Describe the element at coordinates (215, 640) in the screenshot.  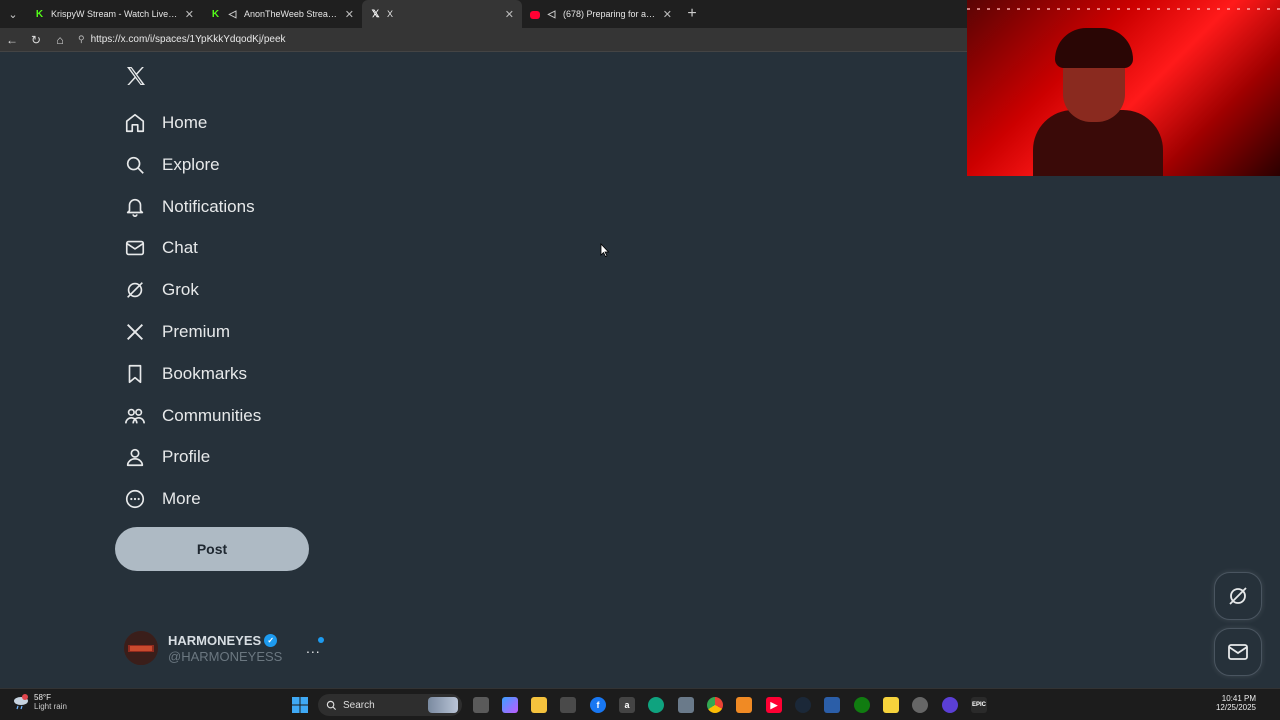
I see `account-name: HARMONEYES` at that location.